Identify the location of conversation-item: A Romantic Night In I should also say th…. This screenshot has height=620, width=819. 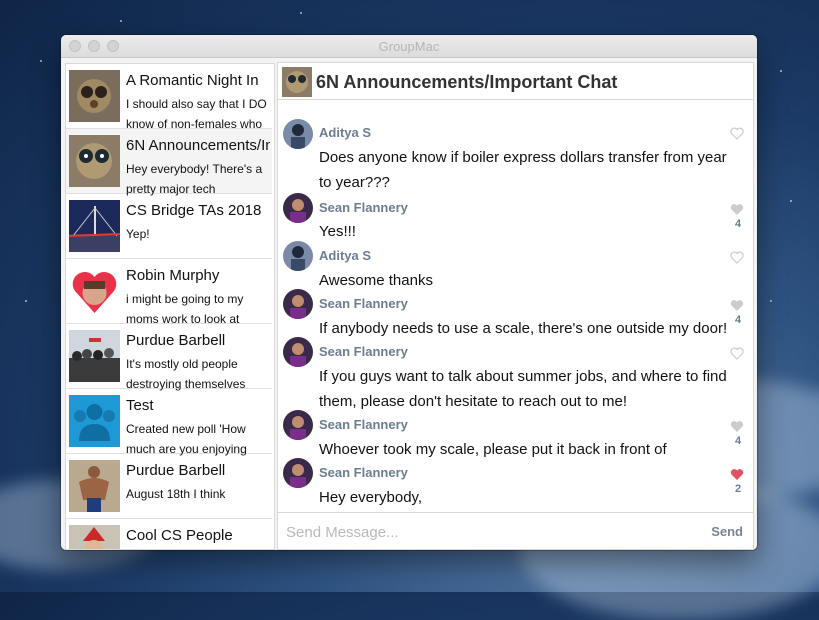
(169, 97).